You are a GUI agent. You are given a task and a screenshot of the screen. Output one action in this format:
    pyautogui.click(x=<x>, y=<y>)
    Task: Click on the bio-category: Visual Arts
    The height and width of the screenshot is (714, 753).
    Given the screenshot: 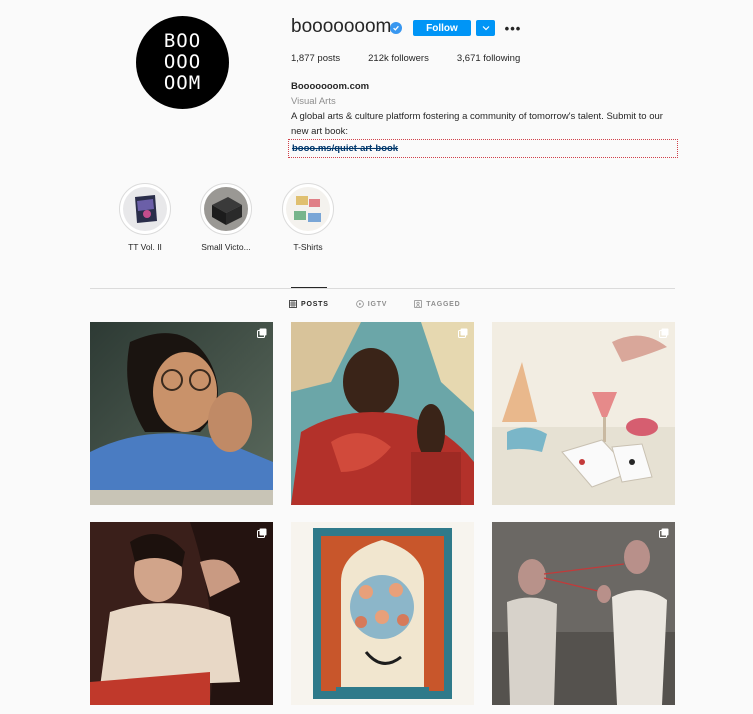 What is the action you would take?
    pyautogui.click(x=313, y=101)
    